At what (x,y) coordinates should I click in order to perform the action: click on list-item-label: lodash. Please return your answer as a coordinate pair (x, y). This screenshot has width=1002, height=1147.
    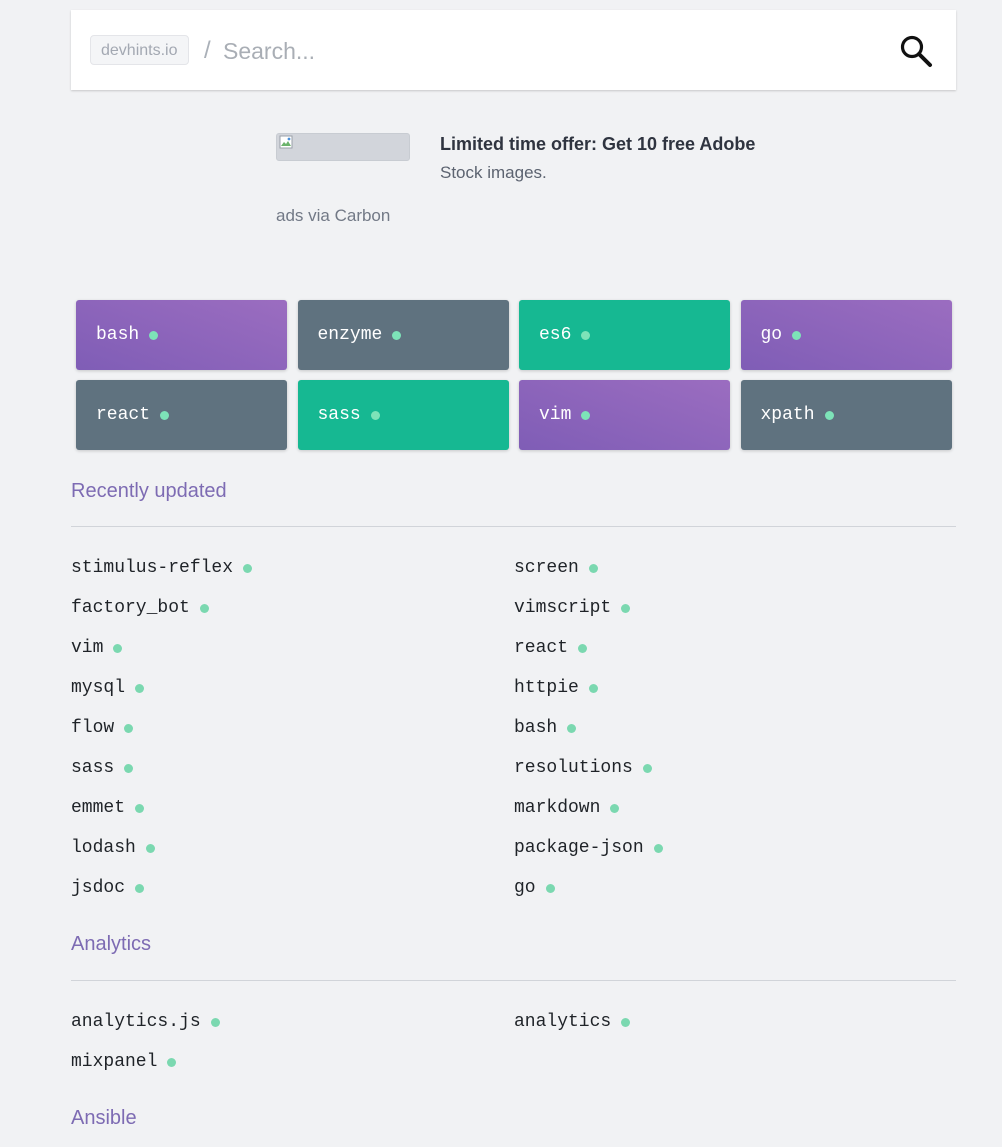
    Looking at the image, I should click on (103, 848).